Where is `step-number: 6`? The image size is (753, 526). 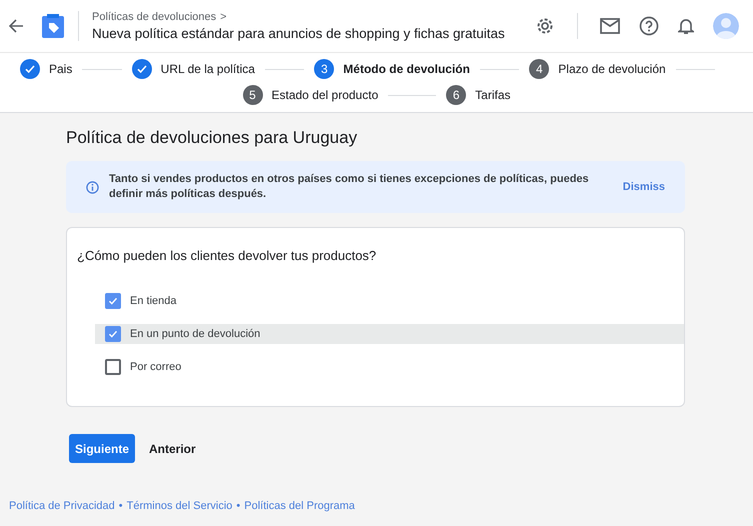
step-number: 6 is located at coordinates (456, 95).